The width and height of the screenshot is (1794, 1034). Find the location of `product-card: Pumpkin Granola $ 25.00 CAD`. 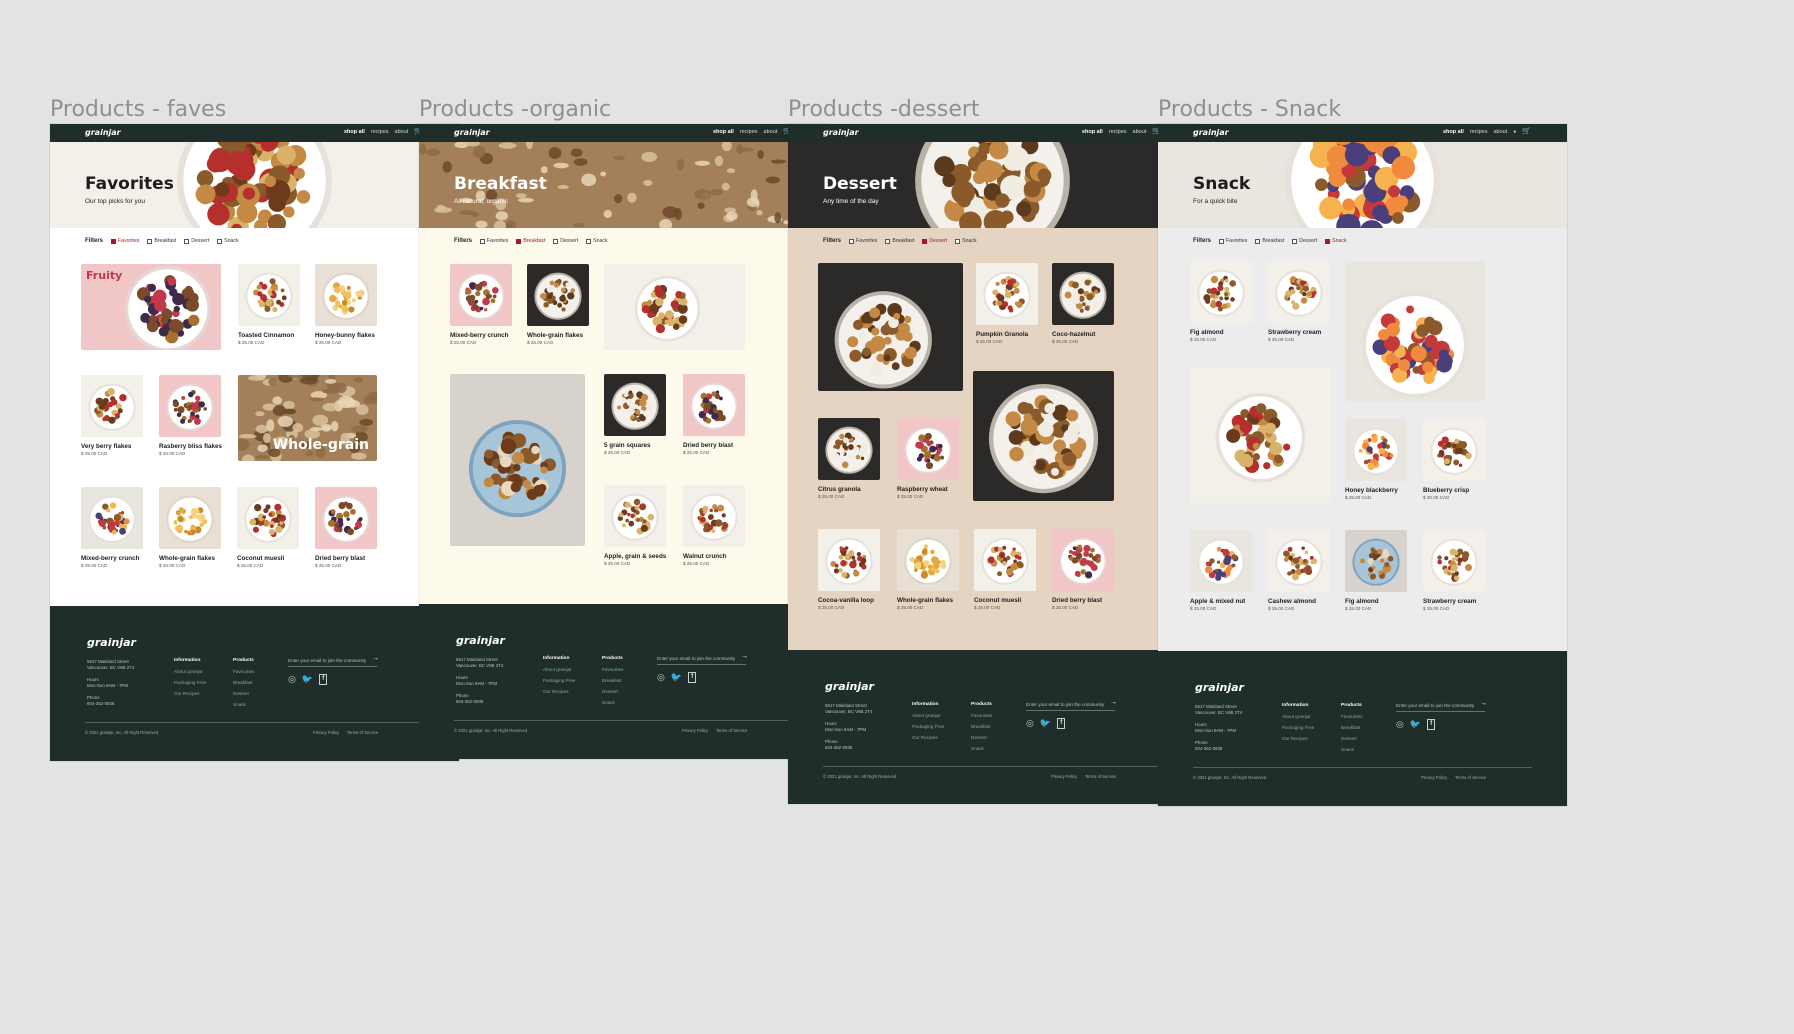

product-card: Pumpkin Granola $ 25.00 CAD is located at coordinates (1007, 306).